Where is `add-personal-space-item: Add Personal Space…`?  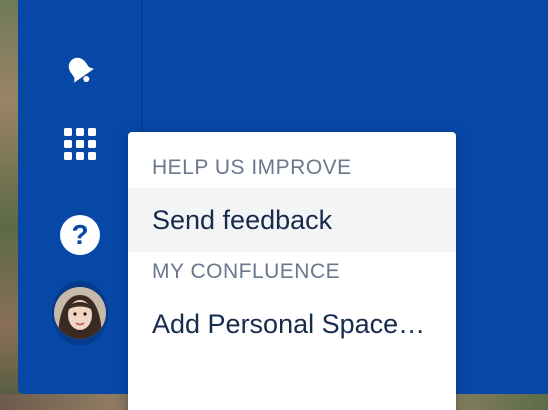 add-personal-space-item: Add Personal Space… is located at coordinates (292, 324).